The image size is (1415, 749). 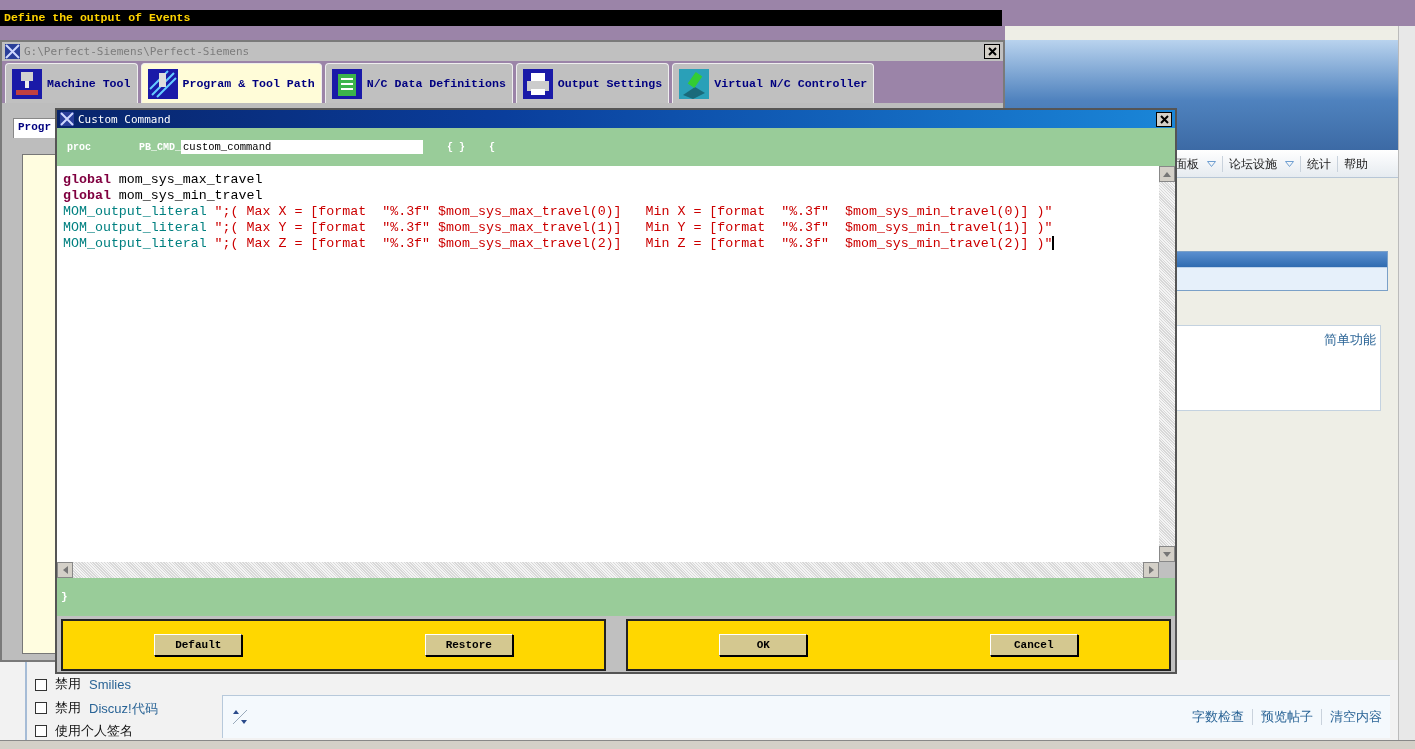 What do you see at coordinates (1356, 717) in the screenshot?
I see `action-link: 清空内容` at bounding box center [1356, 717].